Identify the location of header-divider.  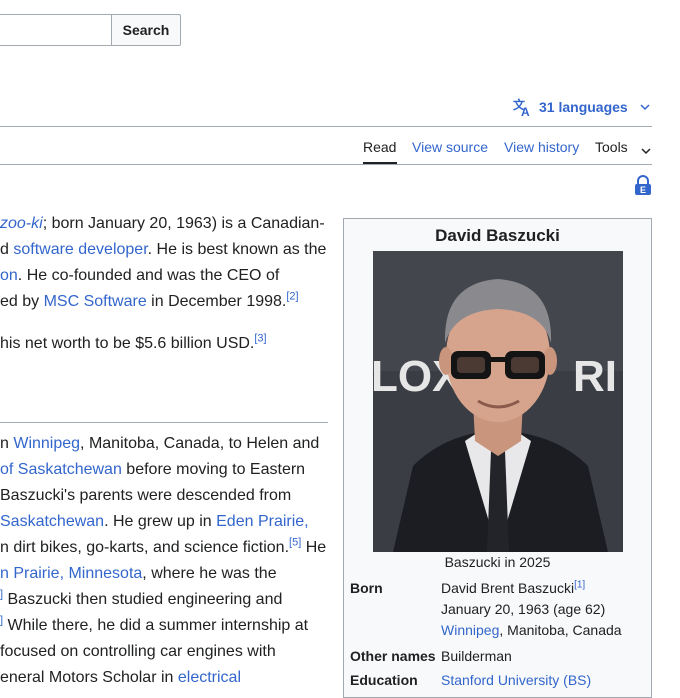
(326, 126).